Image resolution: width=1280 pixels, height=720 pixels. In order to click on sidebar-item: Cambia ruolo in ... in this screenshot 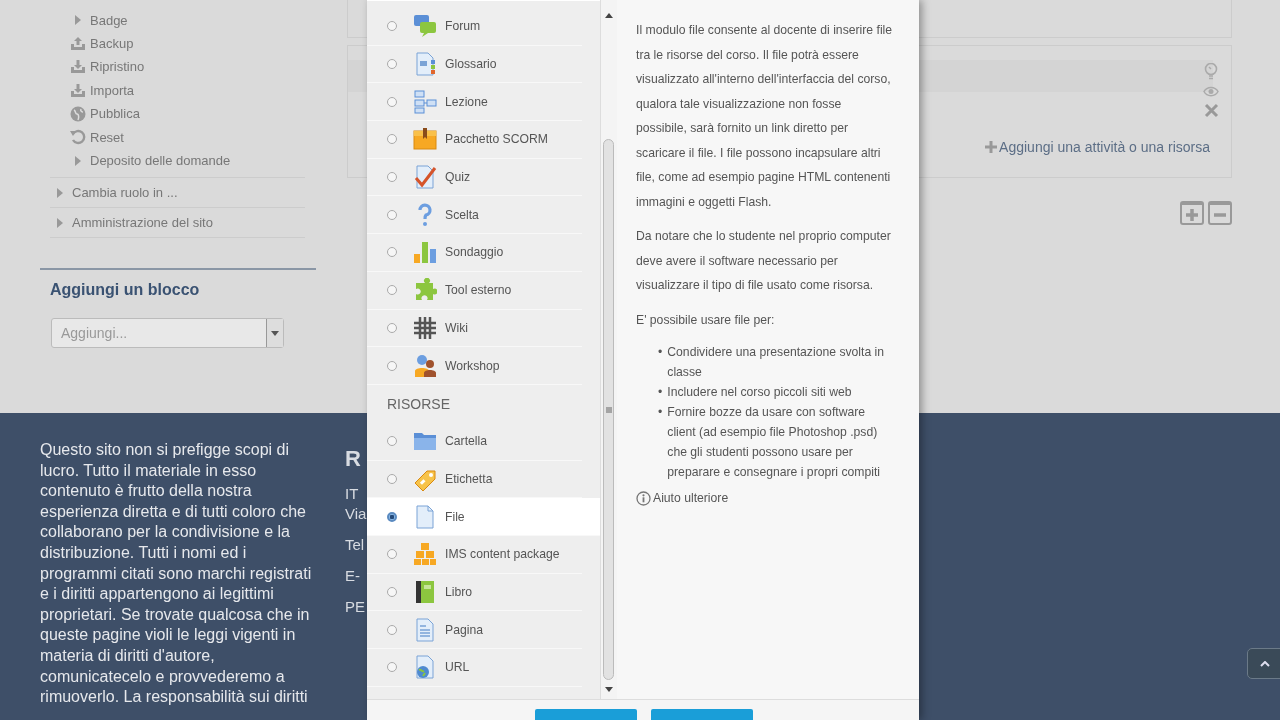, I will do `click(125, 193)`.